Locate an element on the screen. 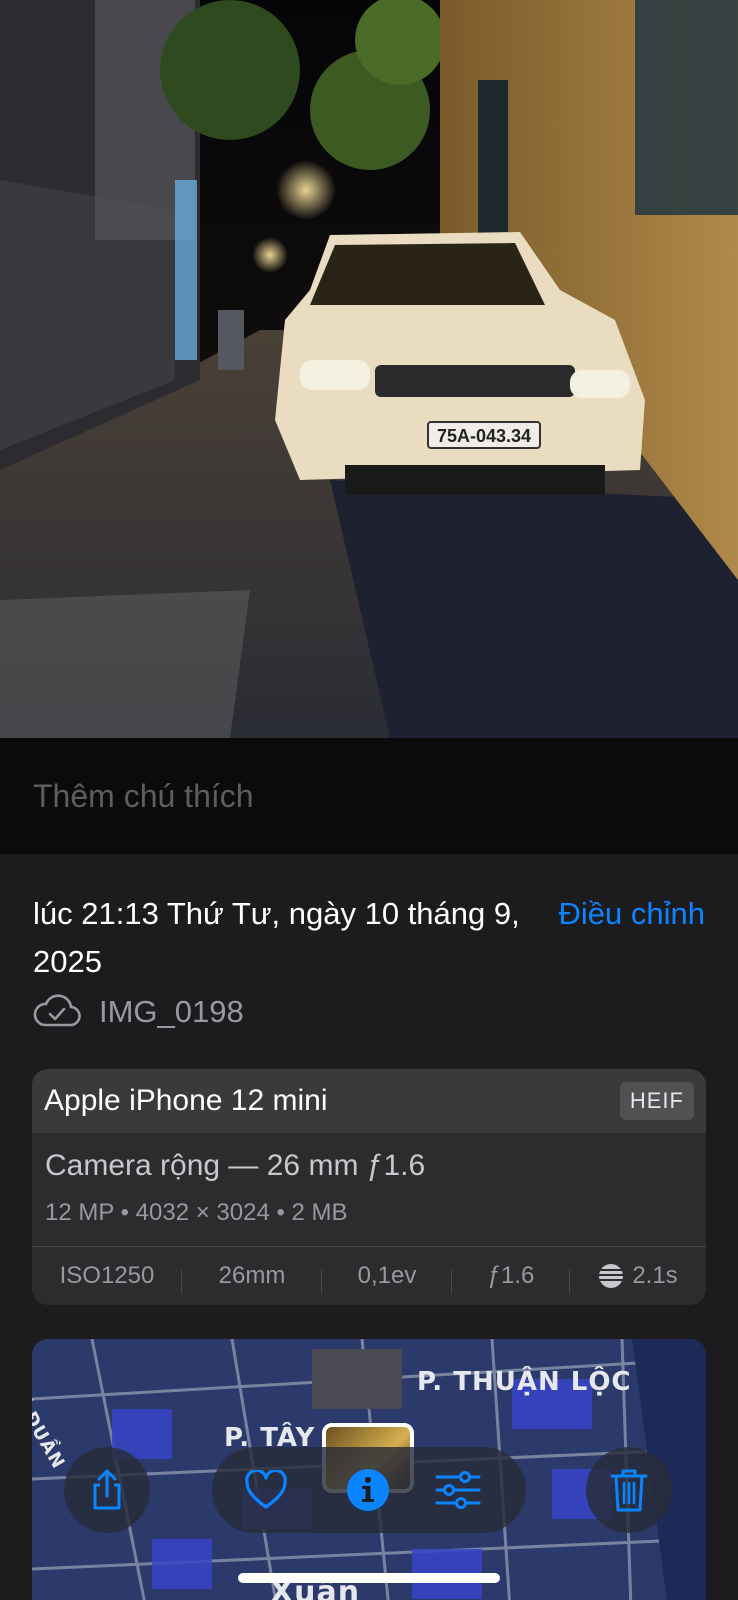  adjust-date-button: Điều chỉnh is located at coordinates (632, 914).